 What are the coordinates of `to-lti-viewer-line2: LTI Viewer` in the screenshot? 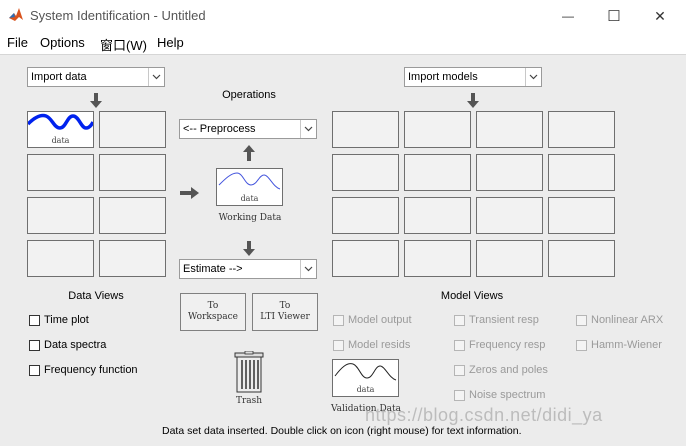 It's located at (285, 317).